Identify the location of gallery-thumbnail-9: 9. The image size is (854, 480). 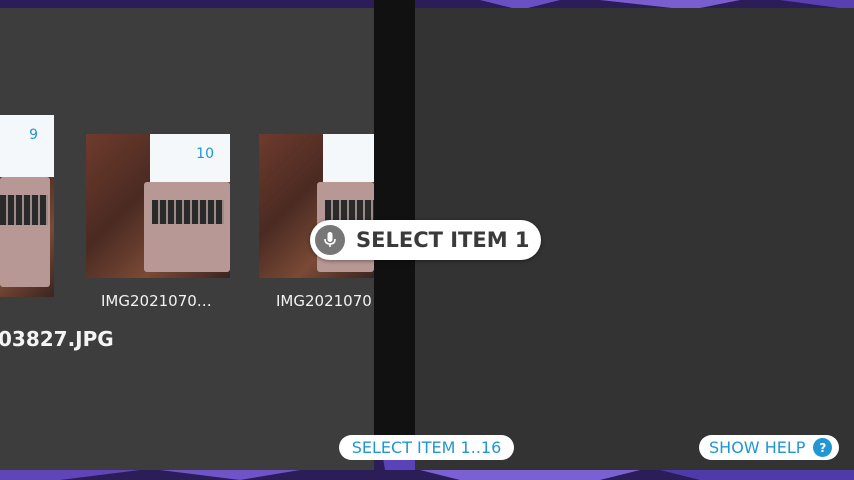
(27, 206).